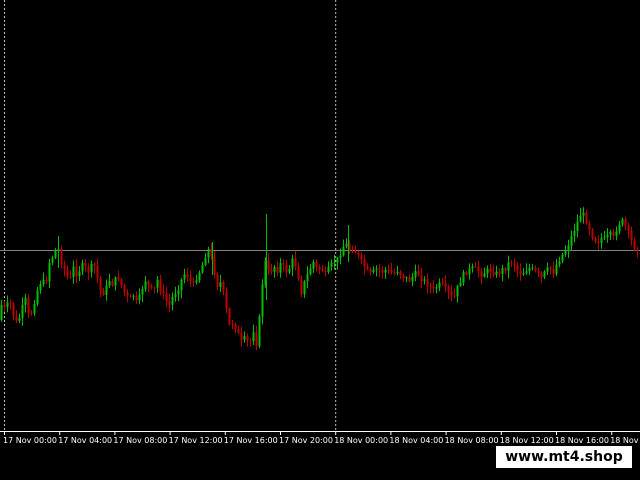 The image size is (640, 480). What do you see at coordinates (85, 440) in the screenshot?
I see `x-tick-label: 17 Nov 04:00` at bounding box center [85, 440].